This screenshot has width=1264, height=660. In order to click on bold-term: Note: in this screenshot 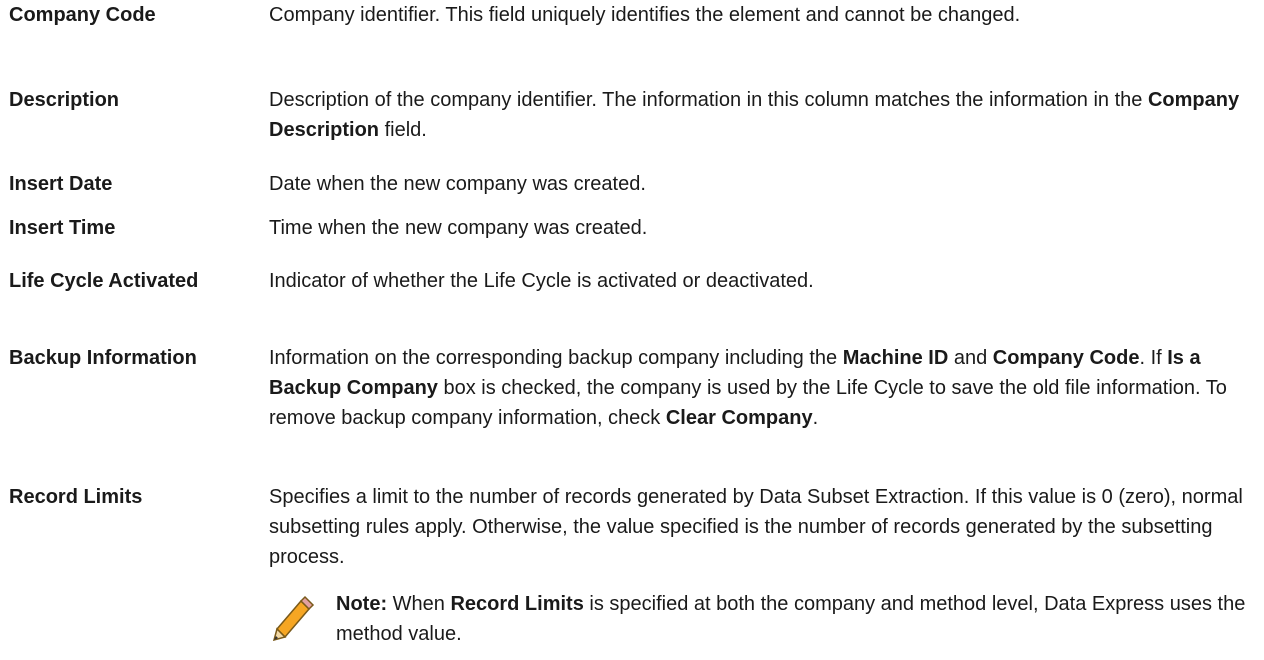, I will do `click(362, 604)`.